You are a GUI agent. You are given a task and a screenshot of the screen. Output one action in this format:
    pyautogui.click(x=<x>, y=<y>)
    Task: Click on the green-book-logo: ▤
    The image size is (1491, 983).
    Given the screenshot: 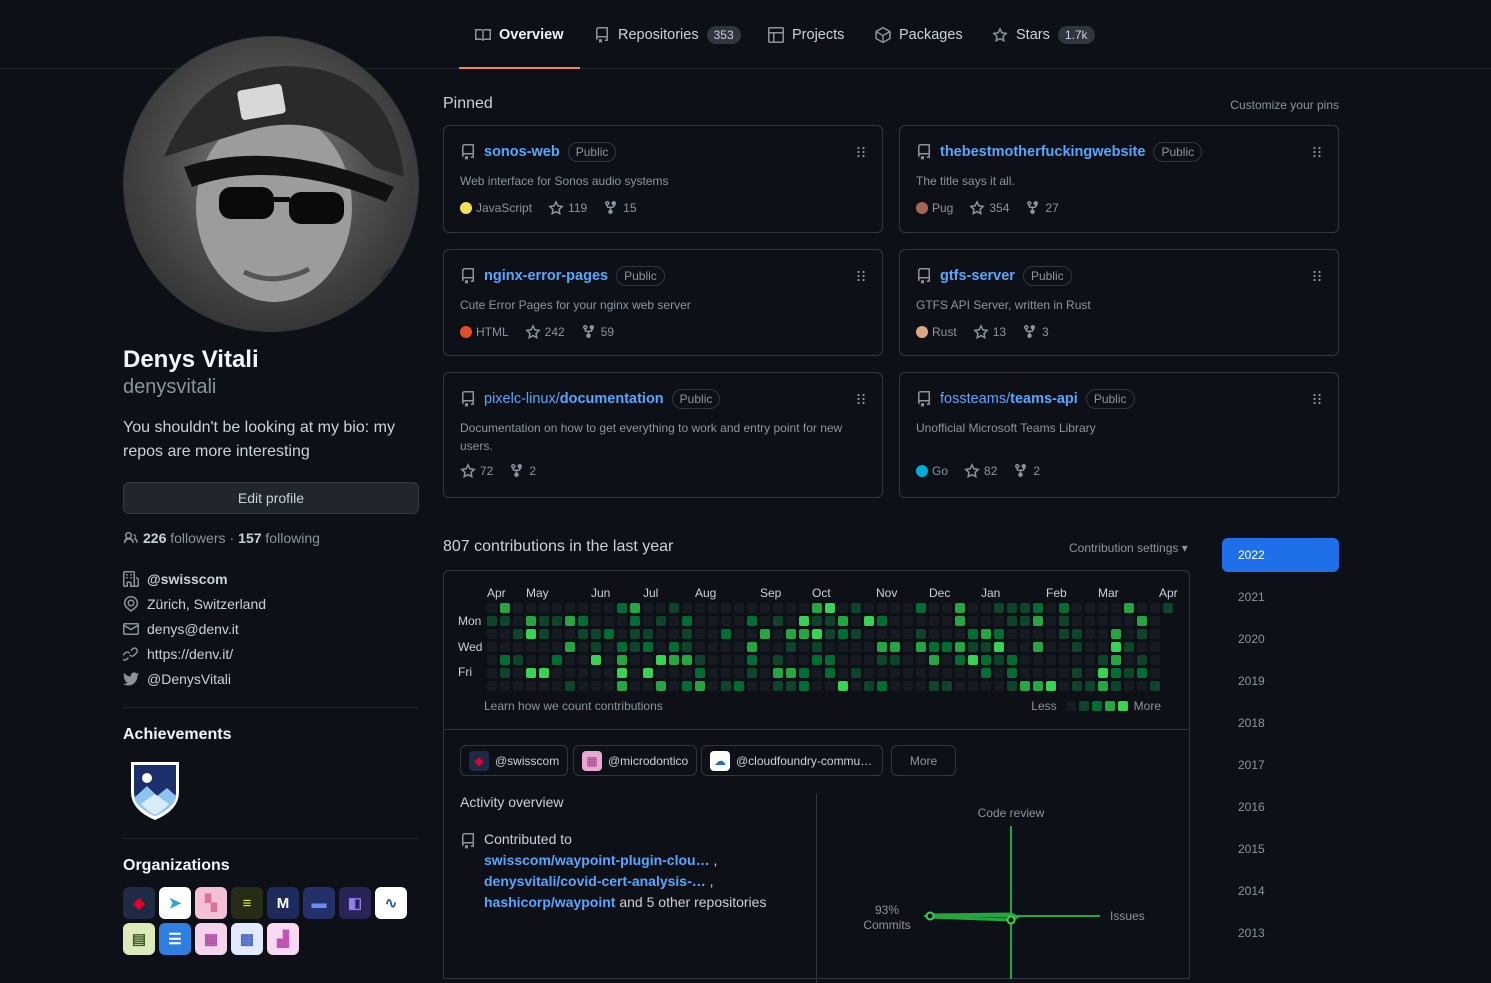 What is the action you would take?
    pyautogui.click(x=139, y=939)
    